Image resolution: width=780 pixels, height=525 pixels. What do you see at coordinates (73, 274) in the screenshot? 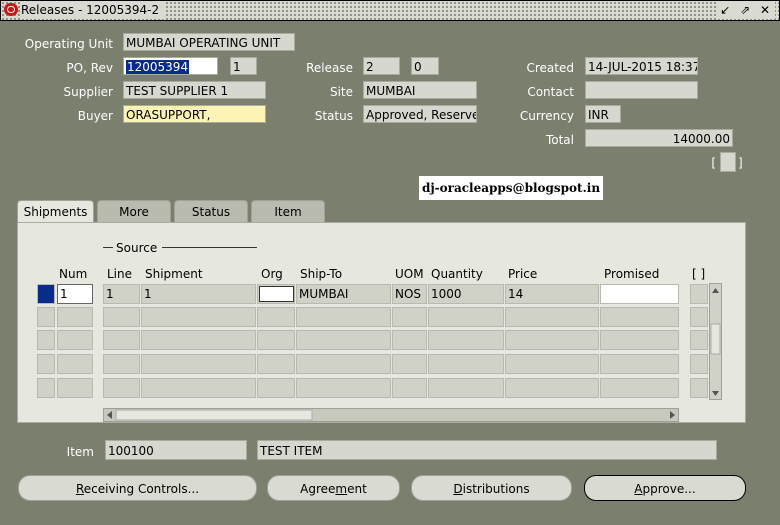
I see `col-num-header: Num` at bounding box center [73, 274].